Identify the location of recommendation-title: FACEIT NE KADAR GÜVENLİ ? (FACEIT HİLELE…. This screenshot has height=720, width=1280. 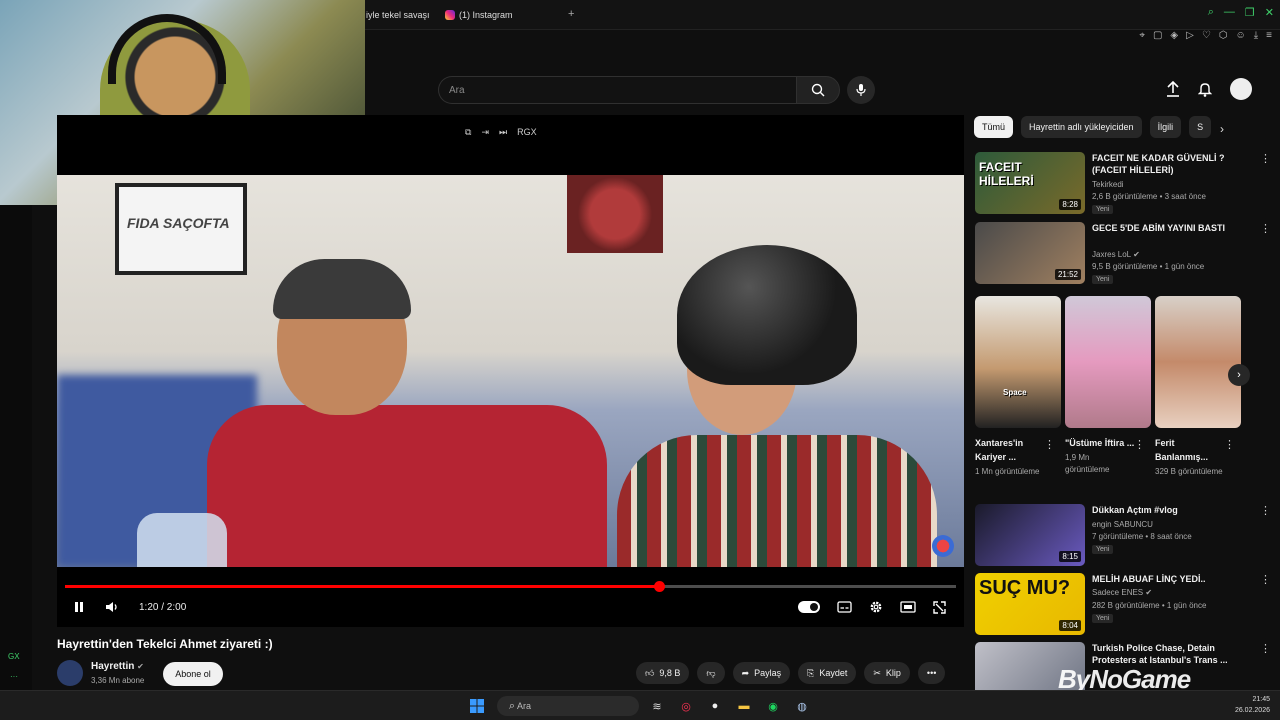
(1167, 164).